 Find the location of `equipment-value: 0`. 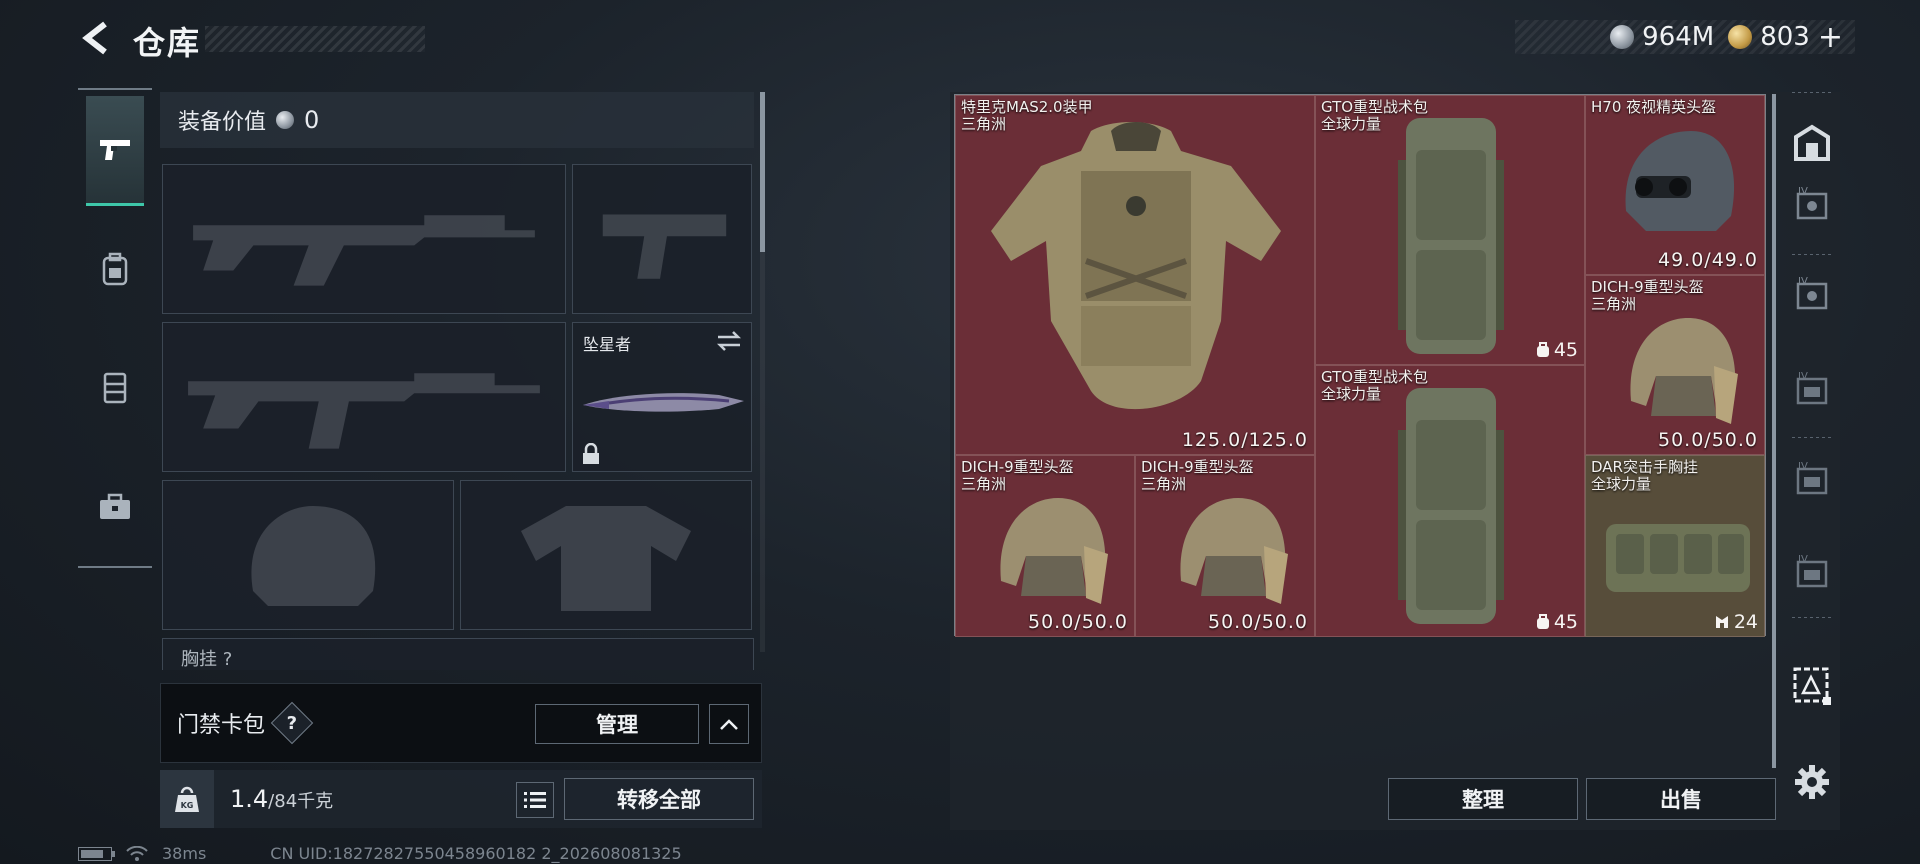

equipment-value: 0 is located at coordinates (312, 120).